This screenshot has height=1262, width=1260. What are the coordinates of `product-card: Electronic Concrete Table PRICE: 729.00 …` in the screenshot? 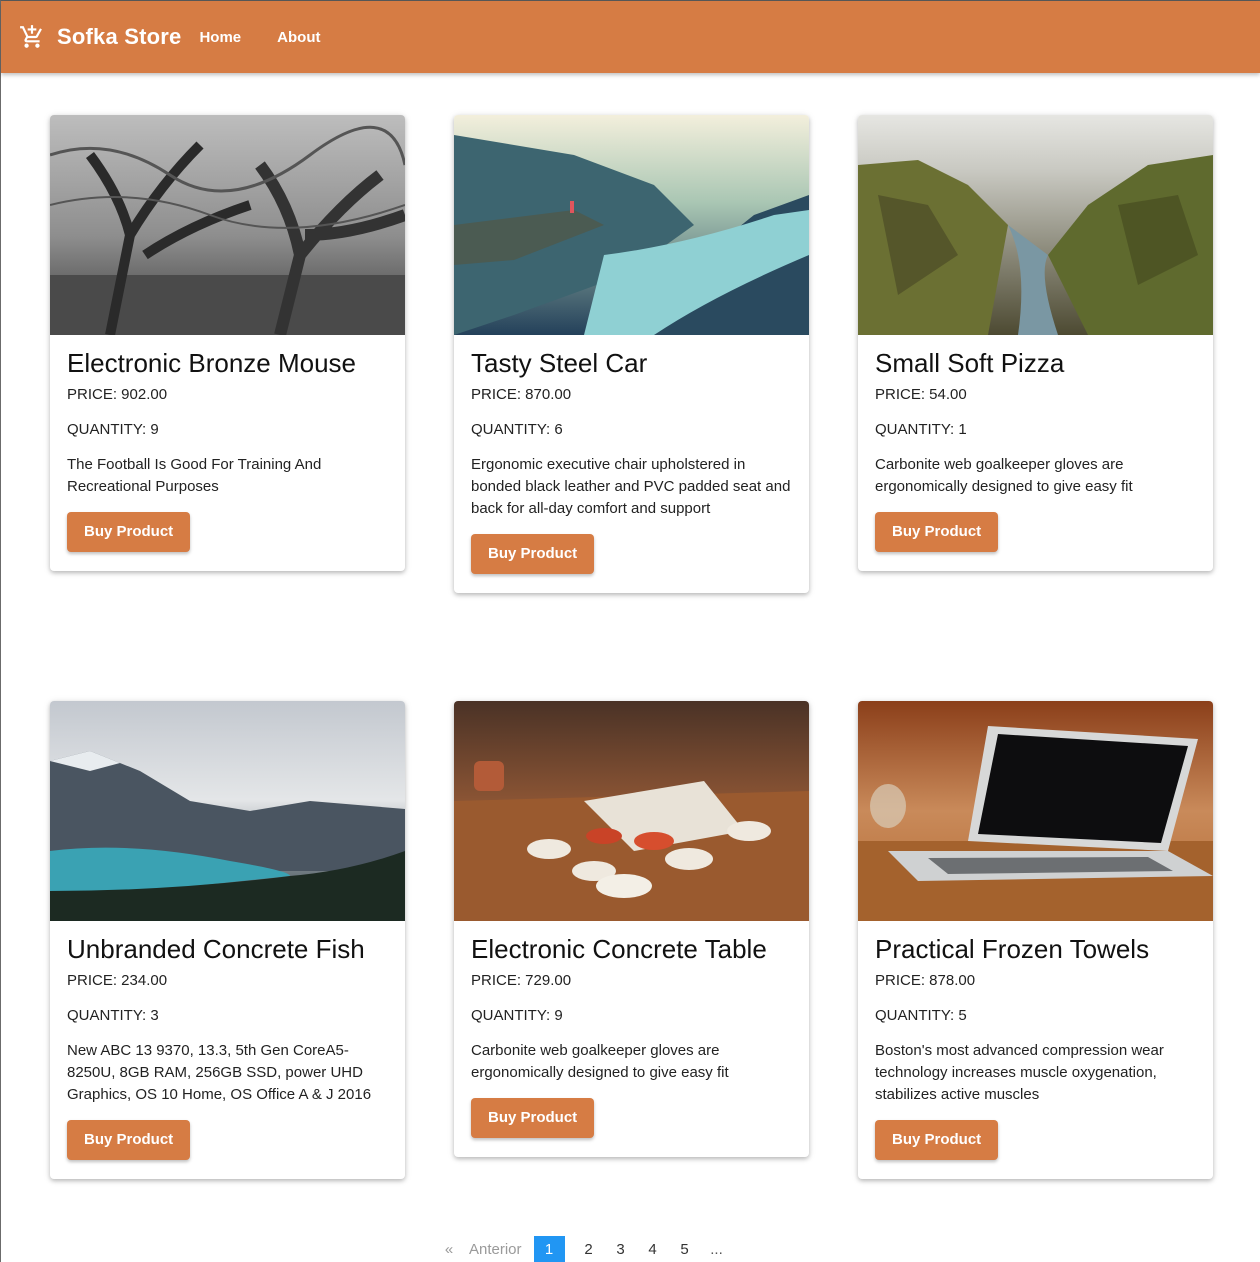 It's located at (631, 929).